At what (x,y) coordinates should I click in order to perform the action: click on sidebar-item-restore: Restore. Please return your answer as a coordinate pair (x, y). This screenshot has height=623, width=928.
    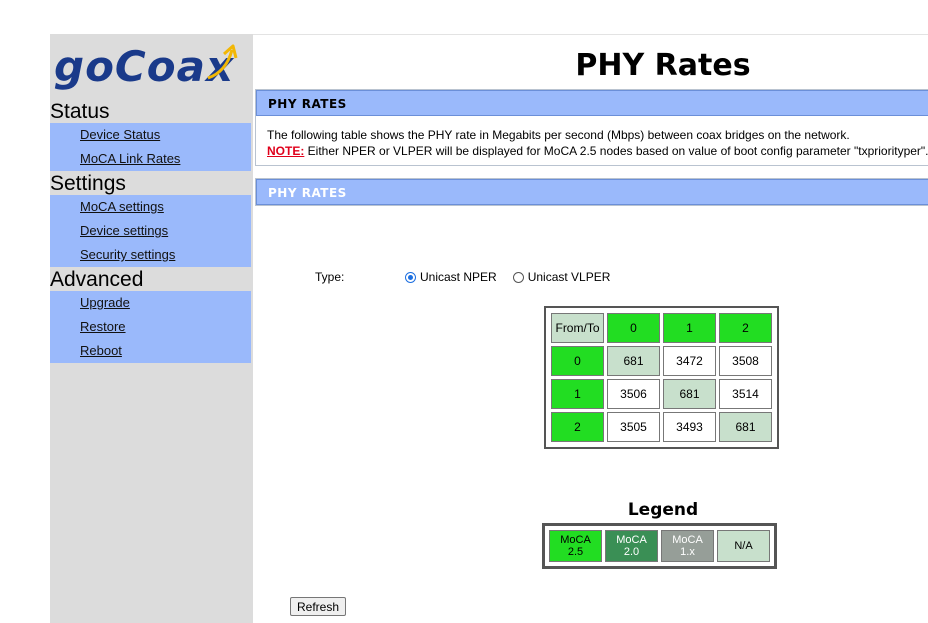
    Looking at the image, I should click on (150, 327).